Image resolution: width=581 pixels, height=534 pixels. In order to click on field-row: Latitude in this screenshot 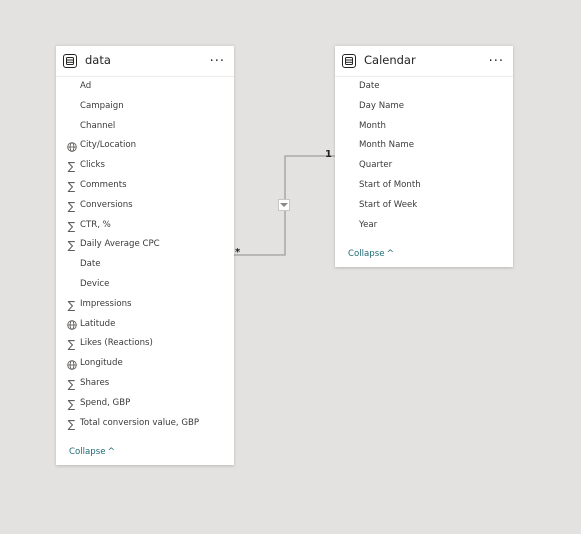, I will do `click(145, 326)`.